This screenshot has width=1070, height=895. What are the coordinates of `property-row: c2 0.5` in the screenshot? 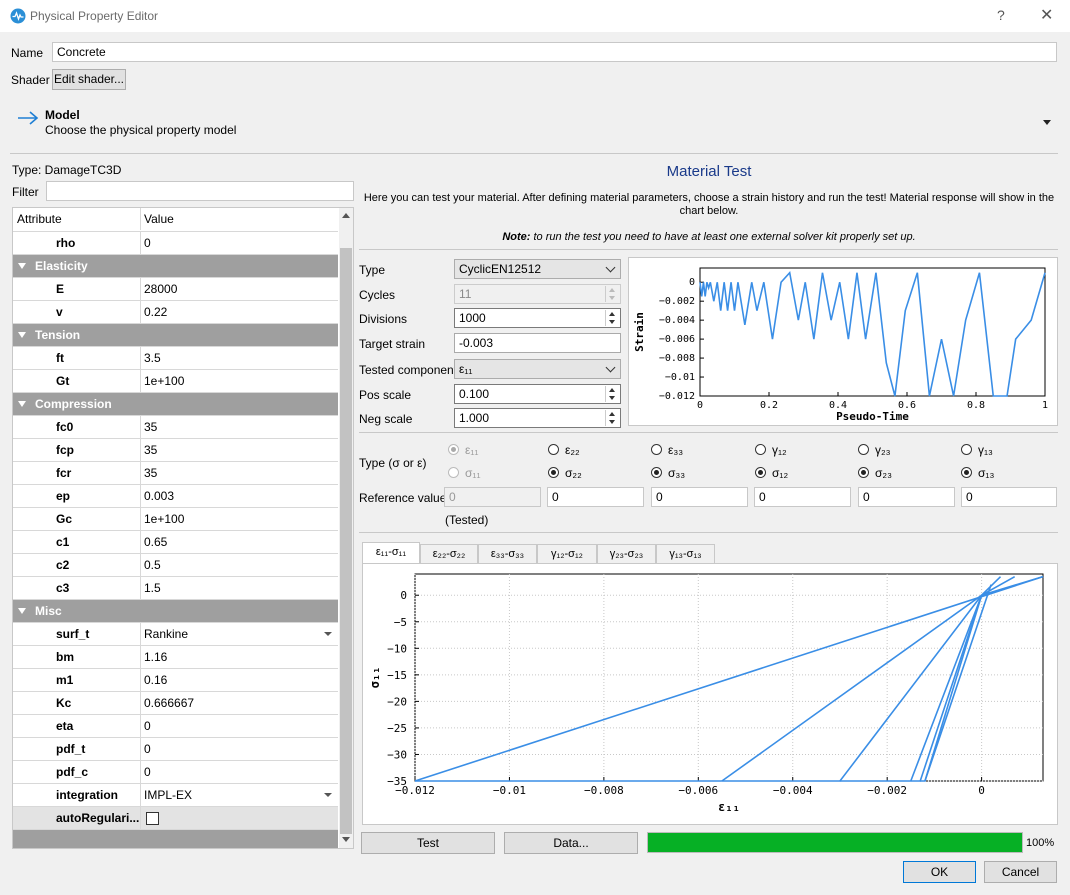 It's located at (175, 565).